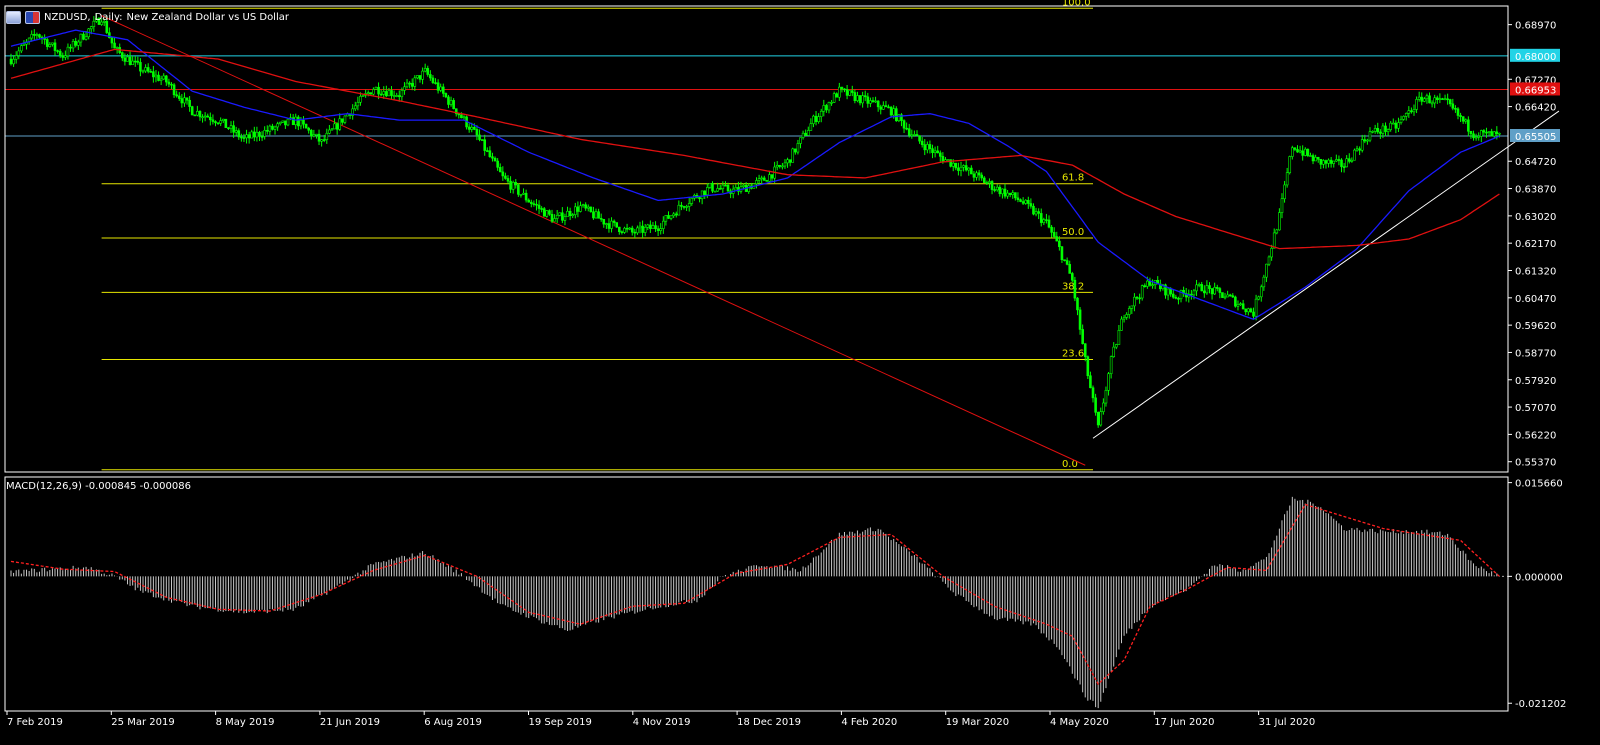 The image size is (1600, 745). I want to click on symbol-flag-icon, so click(32, 17).